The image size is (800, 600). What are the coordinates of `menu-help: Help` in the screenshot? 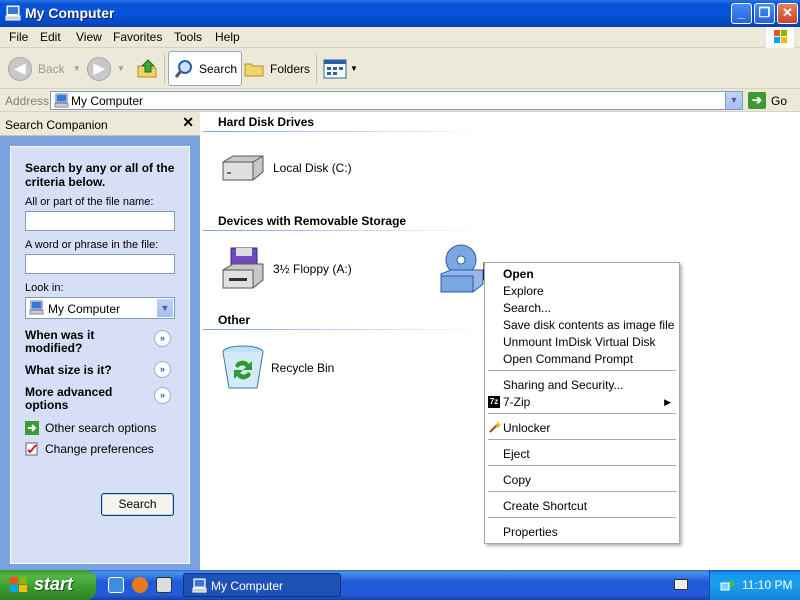 It's located at (227, 37).